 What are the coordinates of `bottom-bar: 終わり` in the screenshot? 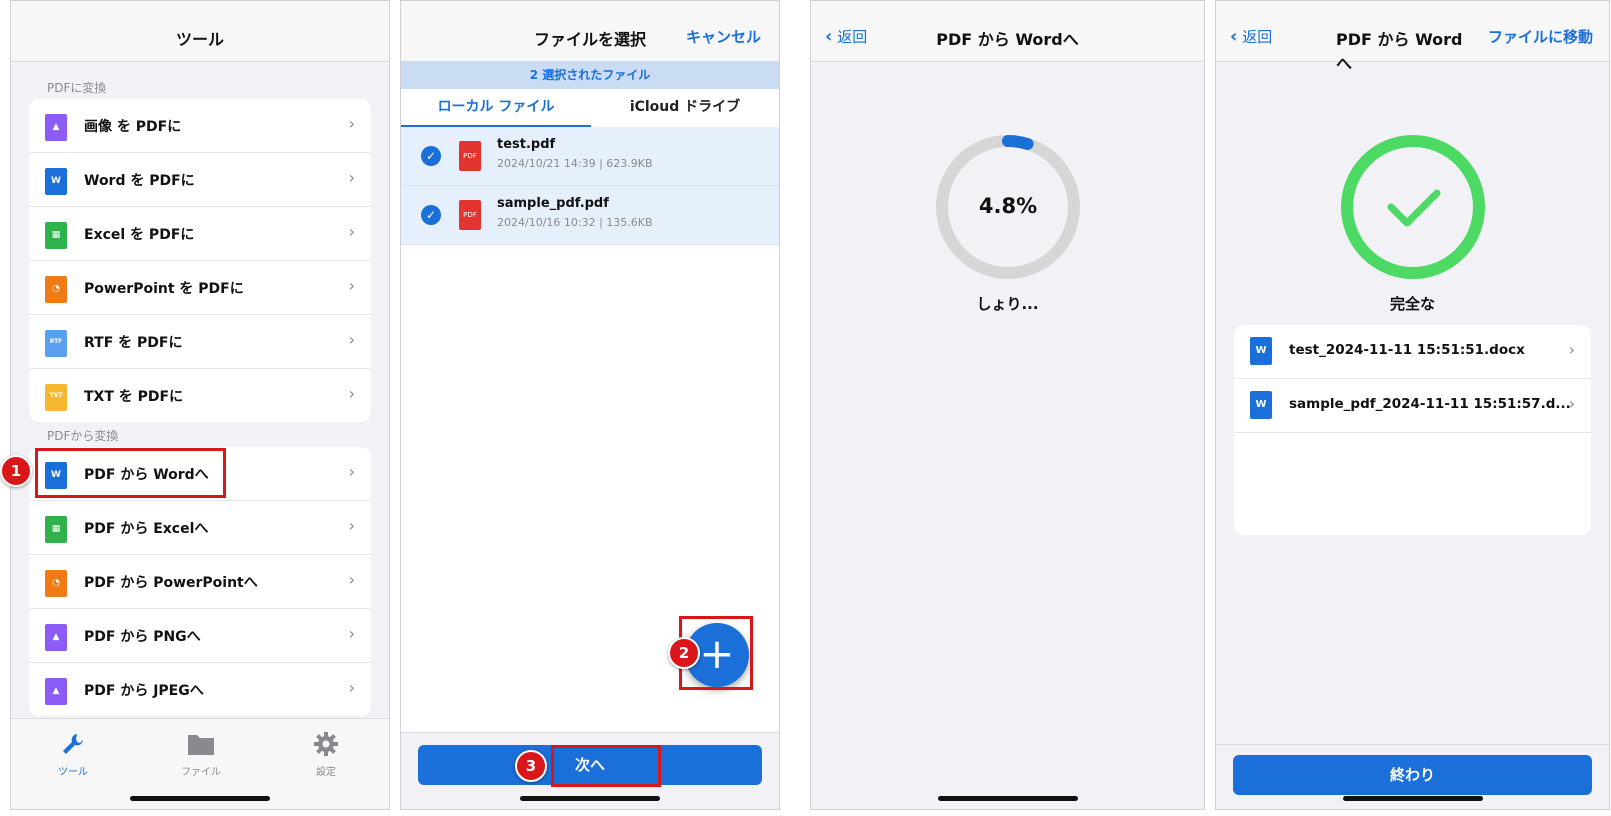 It's located at (1412, 776).